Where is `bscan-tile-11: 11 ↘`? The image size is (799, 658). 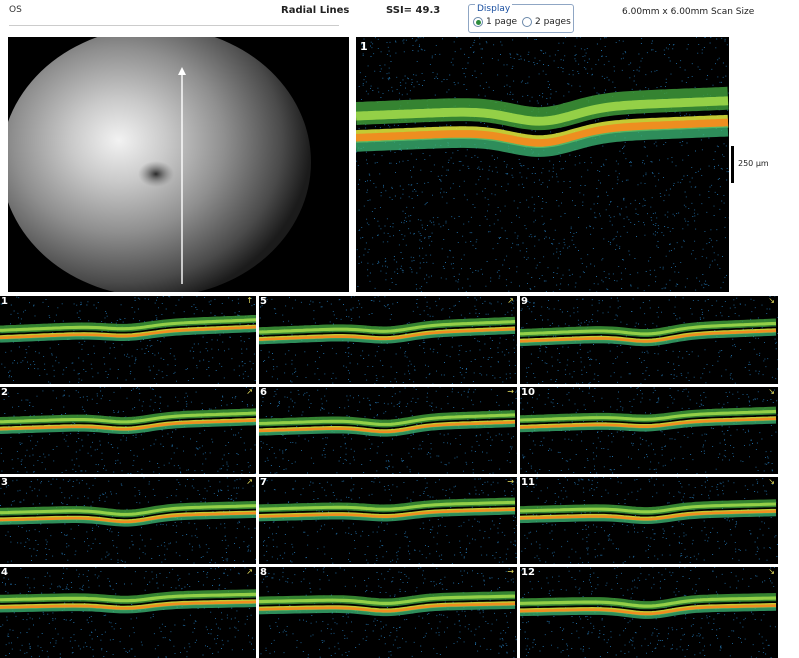 bscan-tile-11: 11 ↘ is located at coordinates (649, 520).